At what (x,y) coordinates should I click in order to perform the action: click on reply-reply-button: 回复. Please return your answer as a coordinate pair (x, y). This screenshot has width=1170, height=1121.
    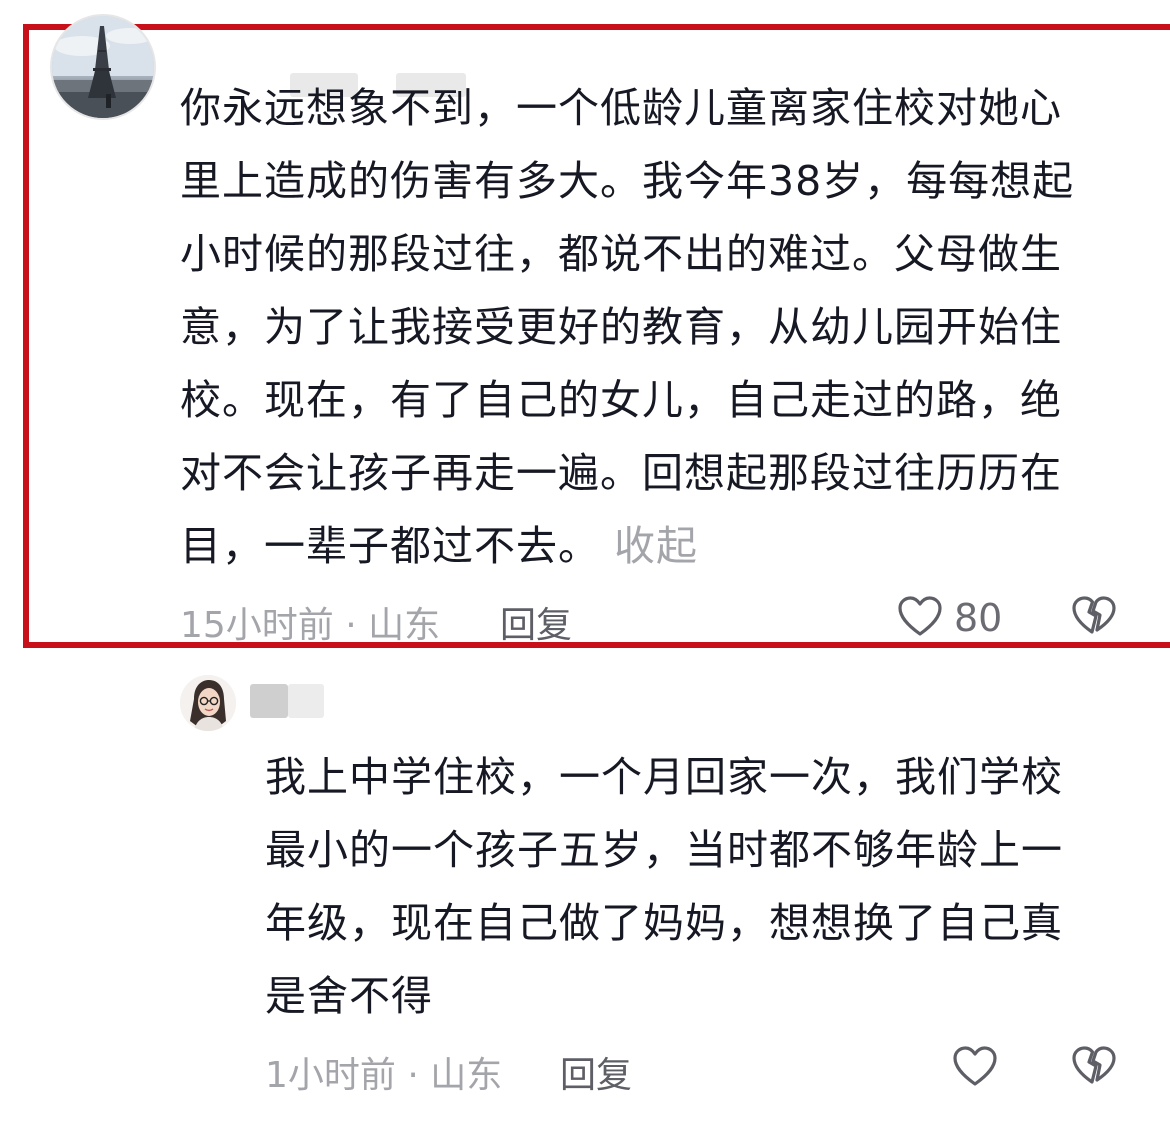
    Looking at the image, I should click on (596, 1072).